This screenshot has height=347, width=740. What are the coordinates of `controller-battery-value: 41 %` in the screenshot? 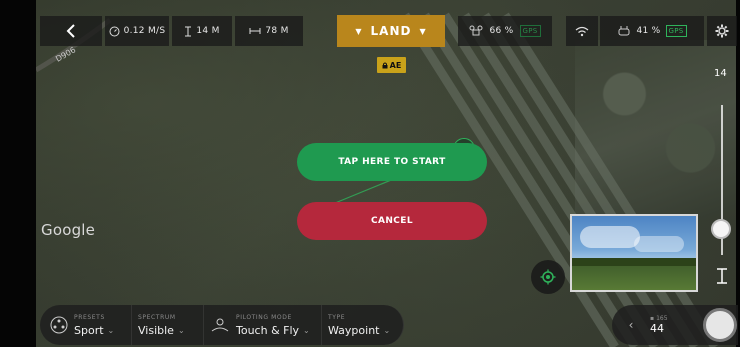 It's located at (648, 31).